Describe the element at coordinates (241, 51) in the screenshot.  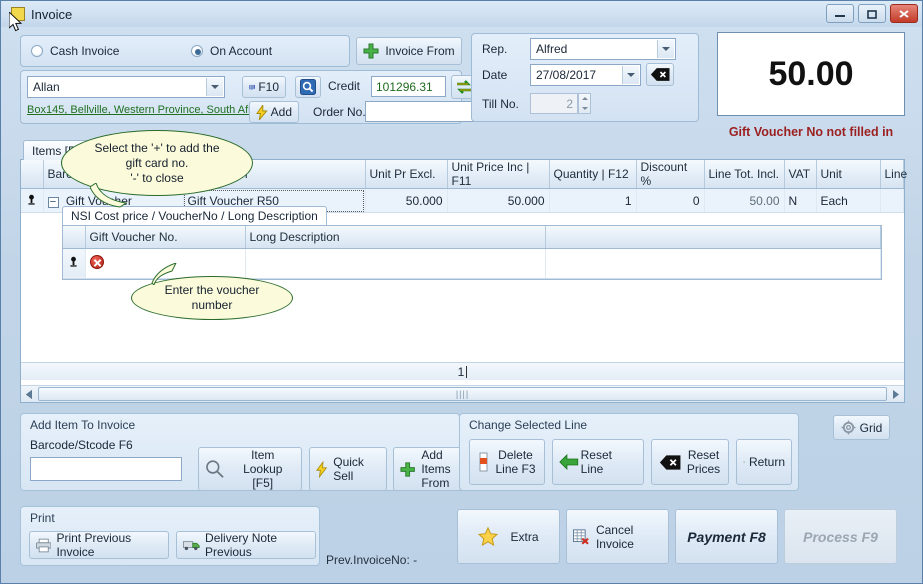
I see `on-account-label: On Account` at that location.